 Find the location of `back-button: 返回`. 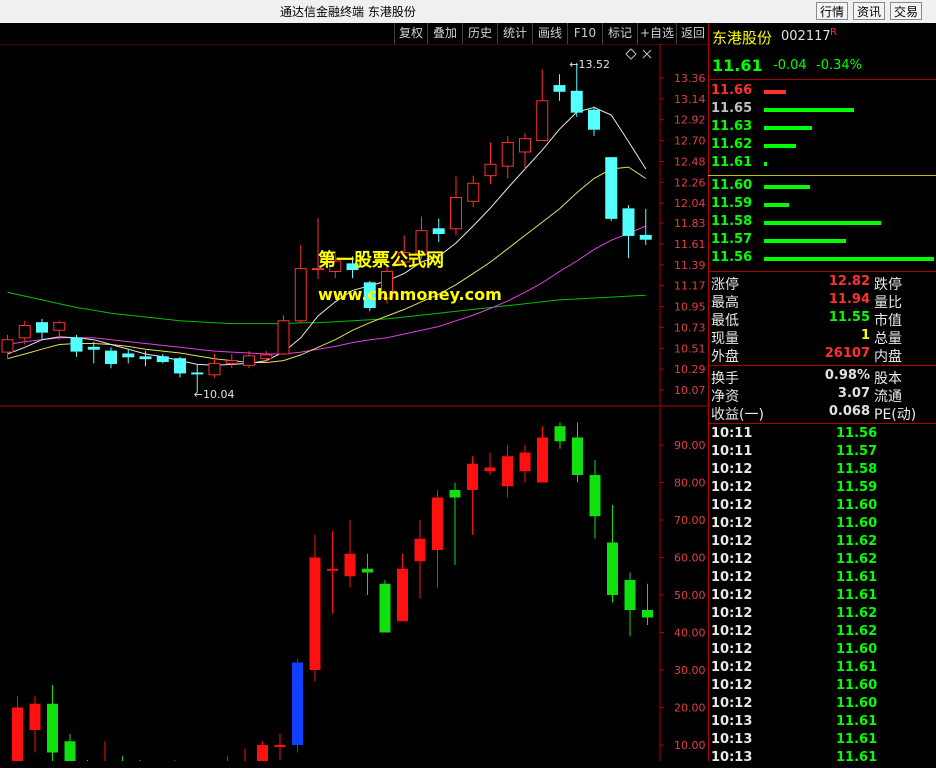

back-button: 返回 is located at coordinates (692, 33).